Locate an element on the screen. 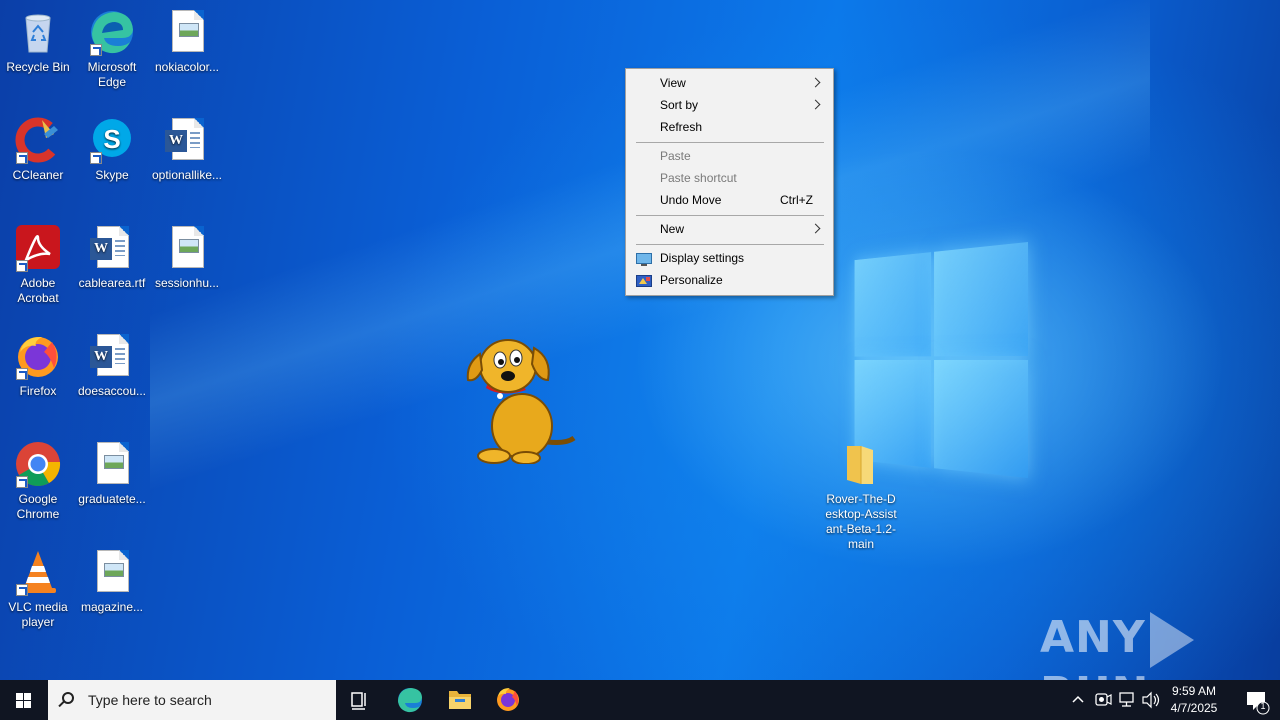 The width and height of the screenshot is (1280, 720). taskbar-firefox-button is located at coordinates (508, 700).